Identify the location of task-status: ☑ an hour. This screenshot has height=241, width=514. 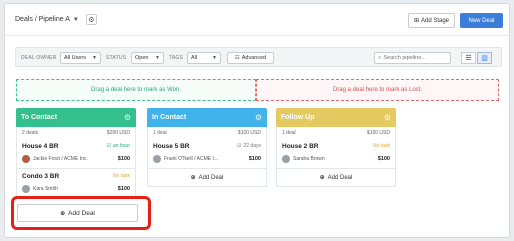
(118, 146).